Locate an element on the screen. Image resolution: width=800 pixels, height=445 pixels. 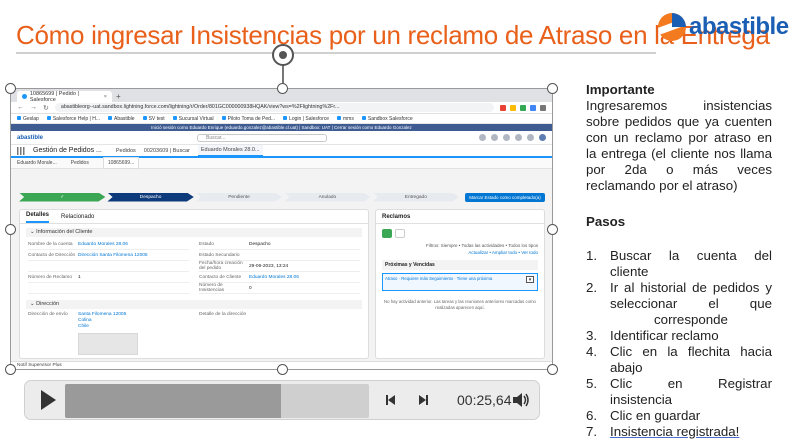
title-underline is located at coordinates (336, 53).